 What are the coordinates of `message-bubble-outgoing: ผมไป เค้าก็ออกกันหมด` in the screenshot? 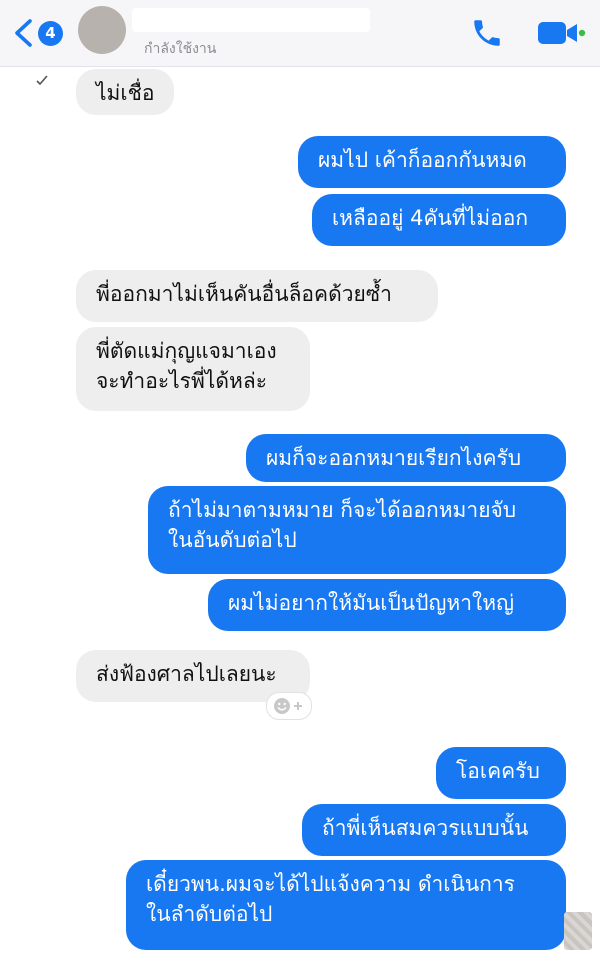 It's located at (432, 162).